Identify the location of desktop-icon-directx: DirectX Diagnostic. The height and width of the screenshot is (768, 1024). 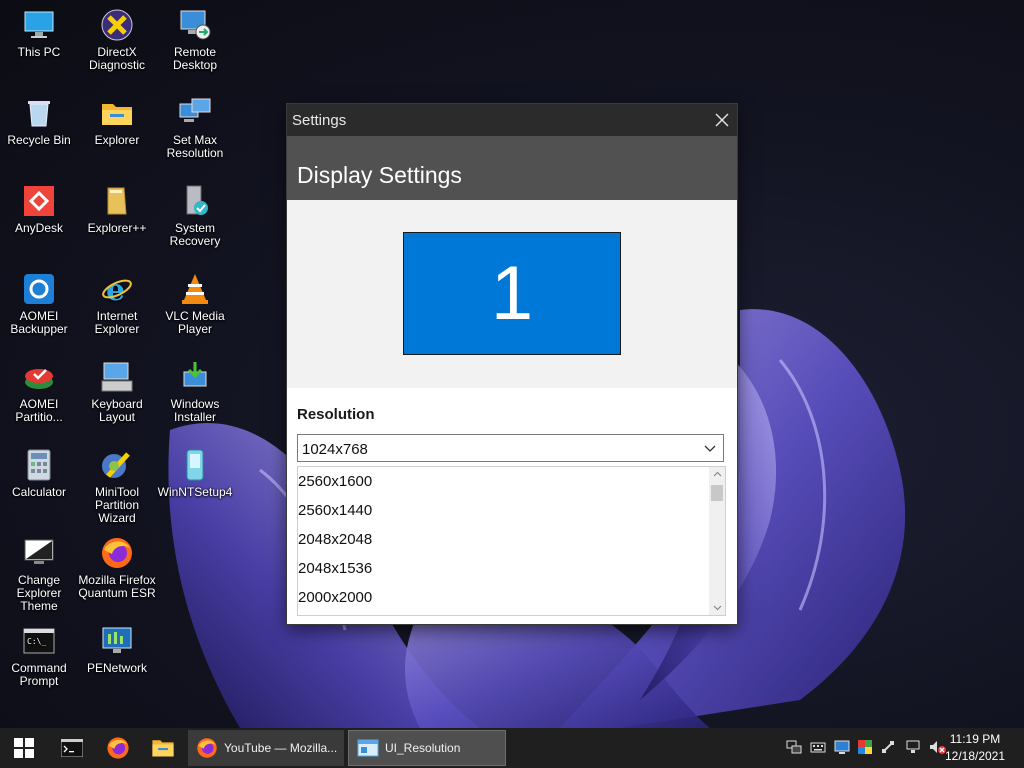
(117, 40).